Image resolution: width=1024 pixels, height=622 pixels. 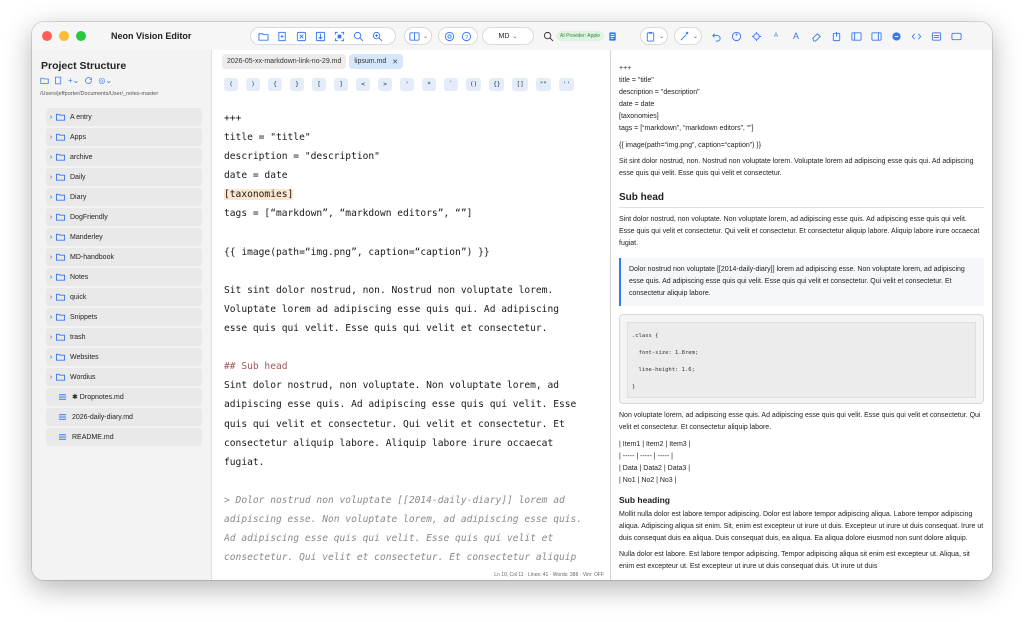 I want to click on minimize-window-button, so click(x=64, y=36).